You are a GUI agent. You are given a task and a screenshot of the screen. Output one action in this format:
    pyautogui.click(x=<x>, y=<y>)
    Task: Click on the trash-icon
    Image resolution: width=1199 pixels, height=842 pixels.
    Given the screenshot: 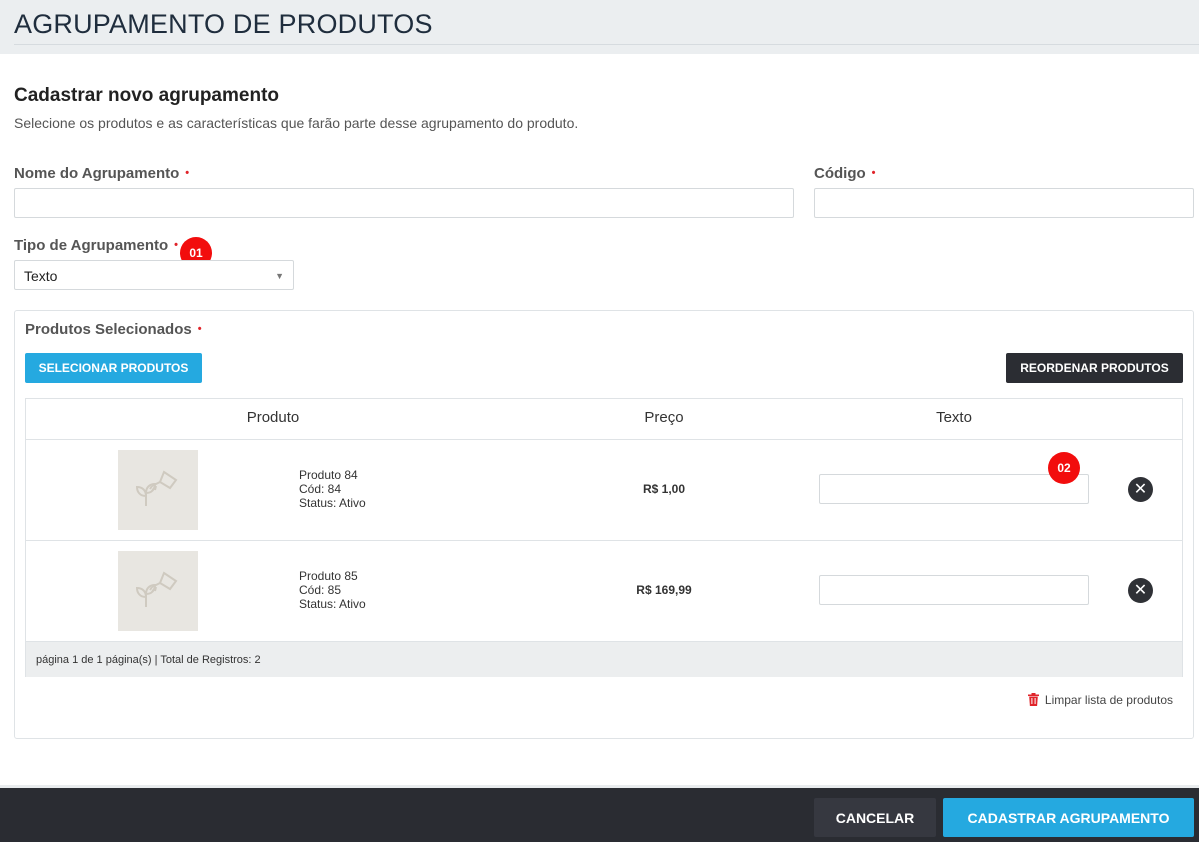 What is the action you would take?
    pyautogui.click(x=1033, y=699)
    